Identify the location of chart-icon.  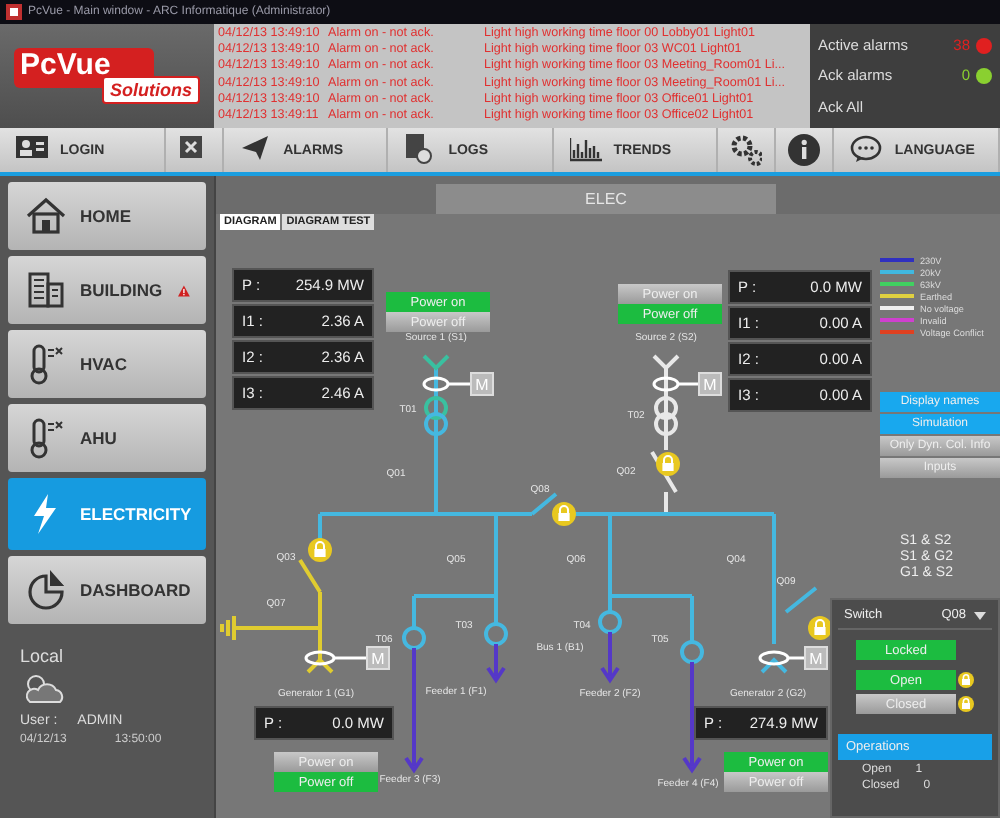
(585, 150).